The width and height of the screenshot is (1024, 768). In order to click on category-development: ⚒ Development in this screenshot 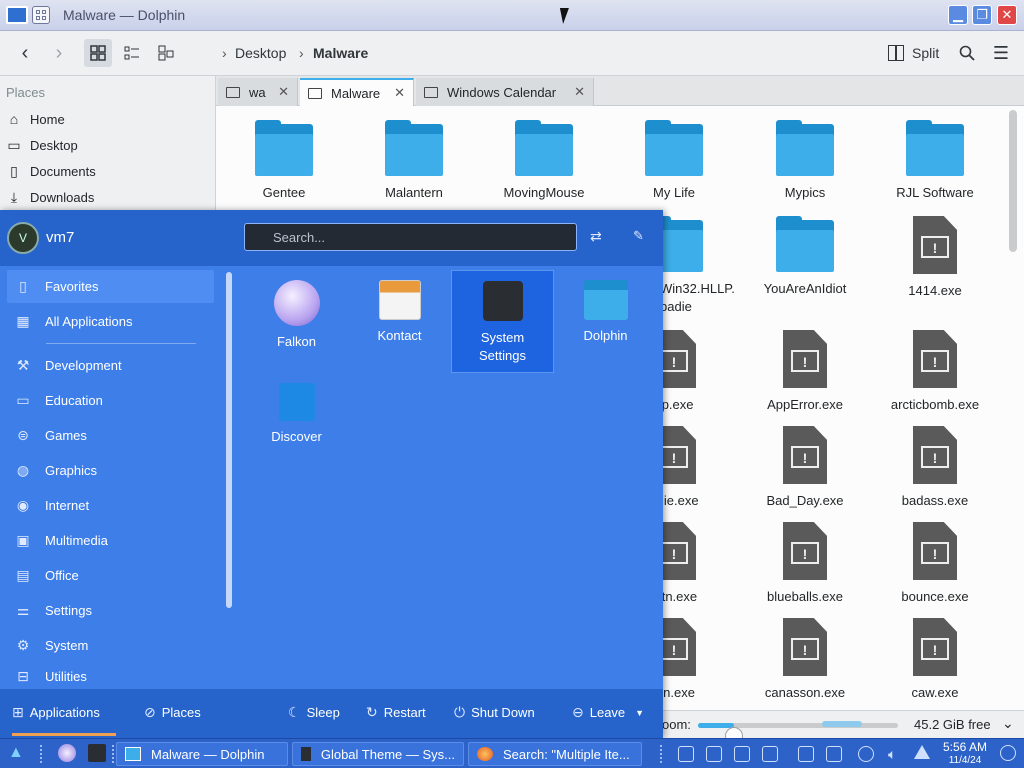, I will do `click(110, 365)`.